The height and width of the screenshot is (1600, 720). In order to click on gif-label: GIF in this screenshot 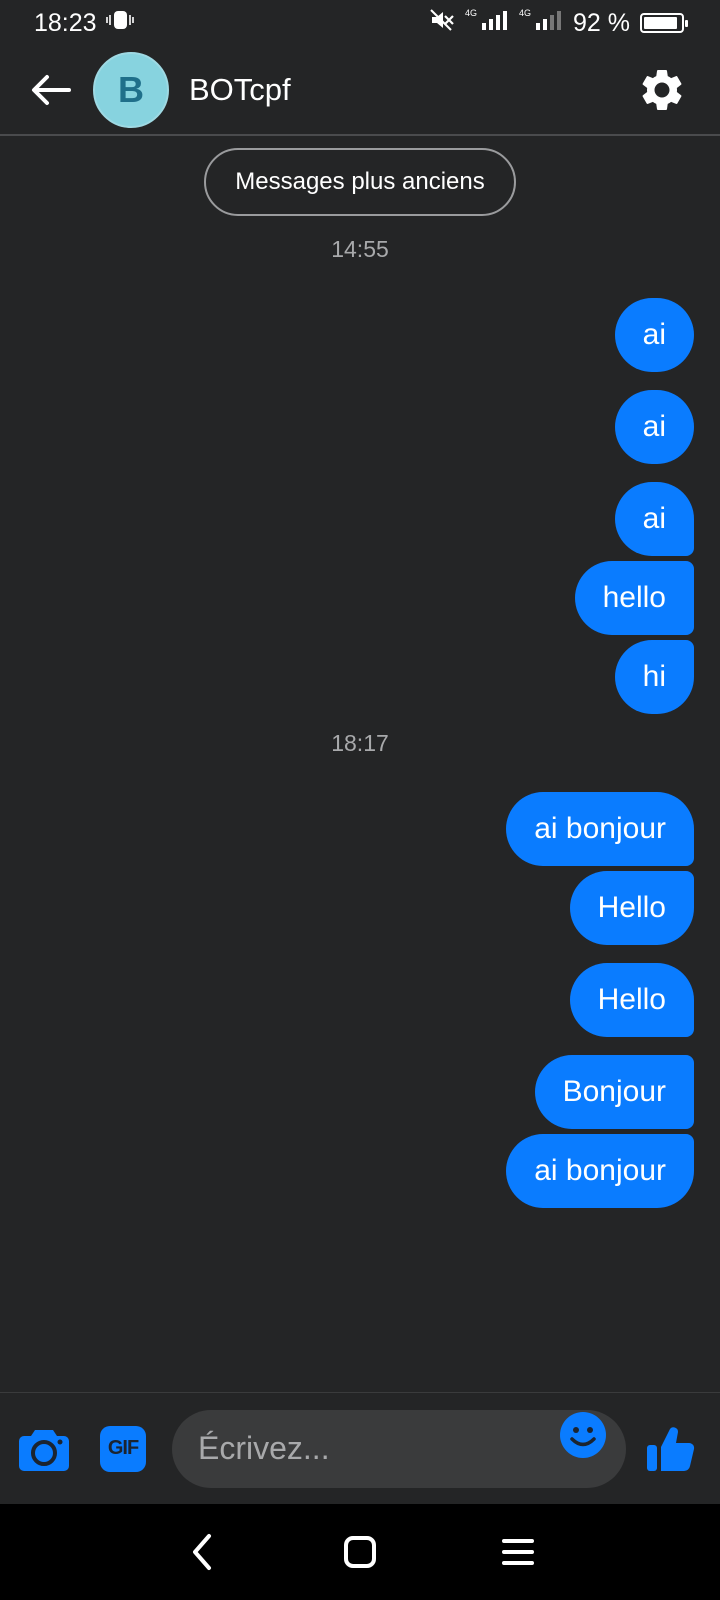, I will do `click(123, 1448)`.